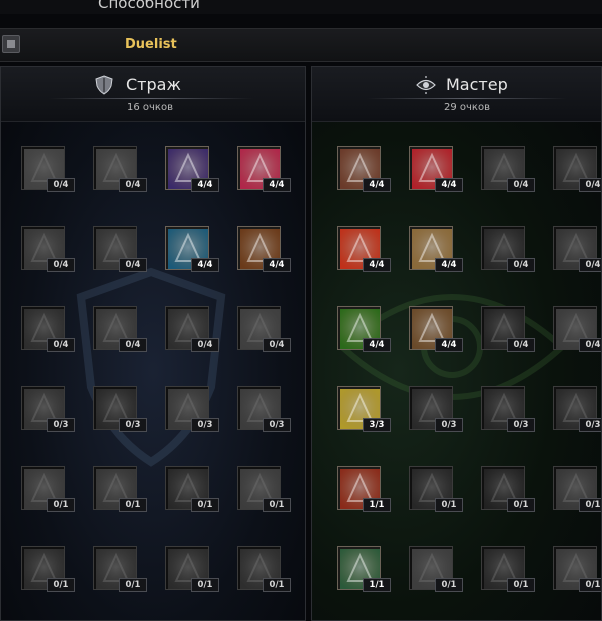 The width and height of the screenshot is (602, 621). What do you see at coordinates (104, 85) in the screenshot?
I see `shield-icon` at bounding box center [104, 85].